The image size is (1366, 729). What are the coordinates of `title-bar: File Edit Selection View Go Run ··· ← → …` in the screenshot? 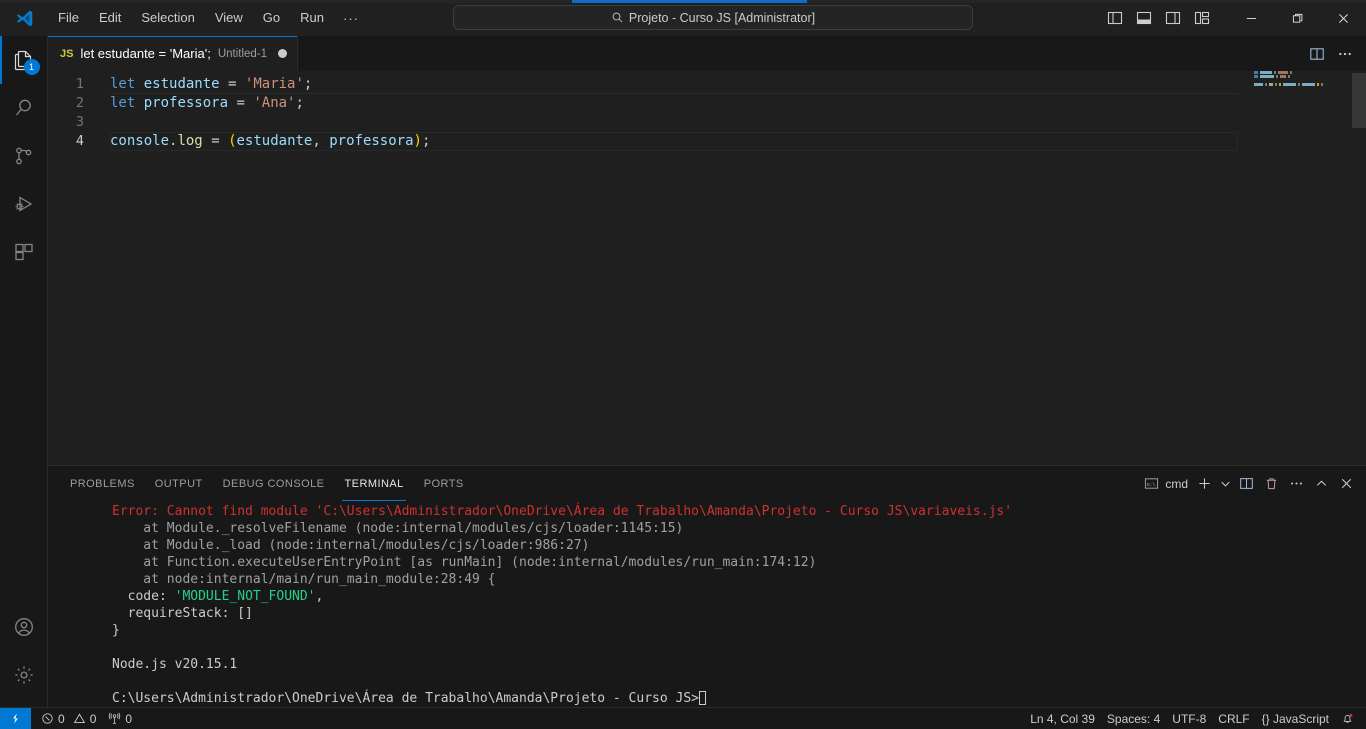 It's located at (683, 18).